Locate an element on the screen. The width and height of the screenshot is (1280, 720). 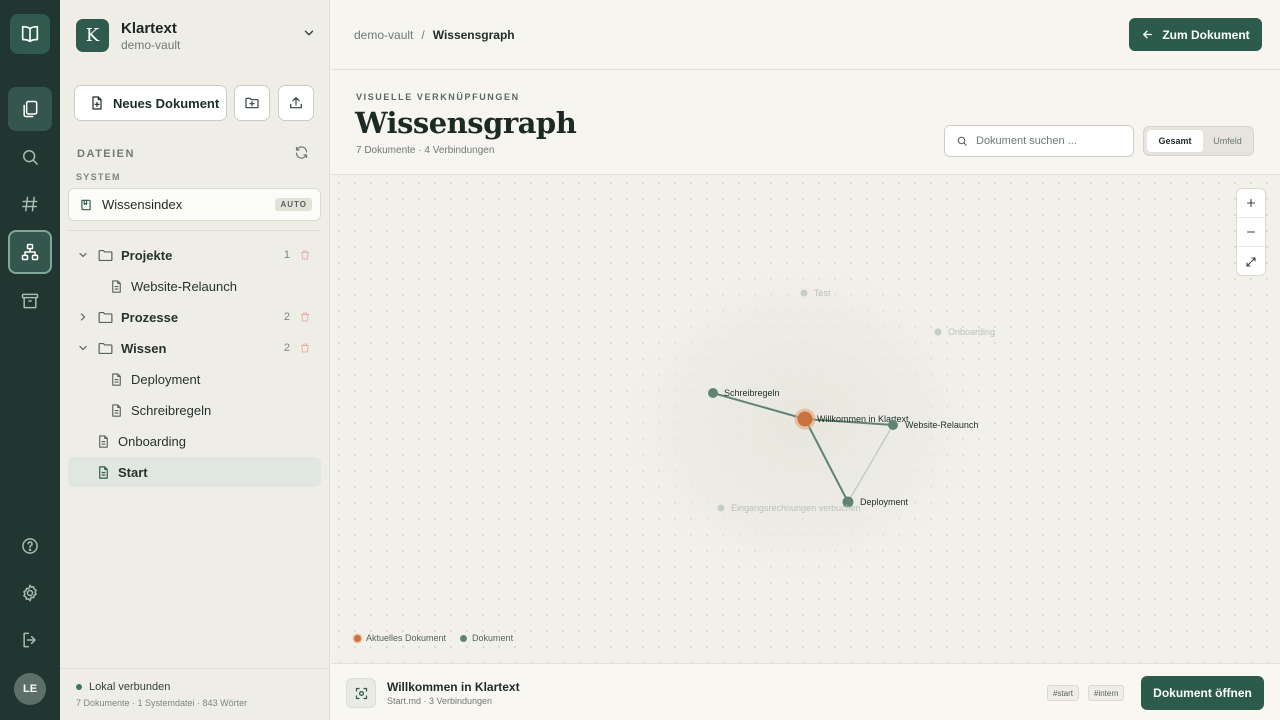
book-icon is located at coordinates (86, 205).